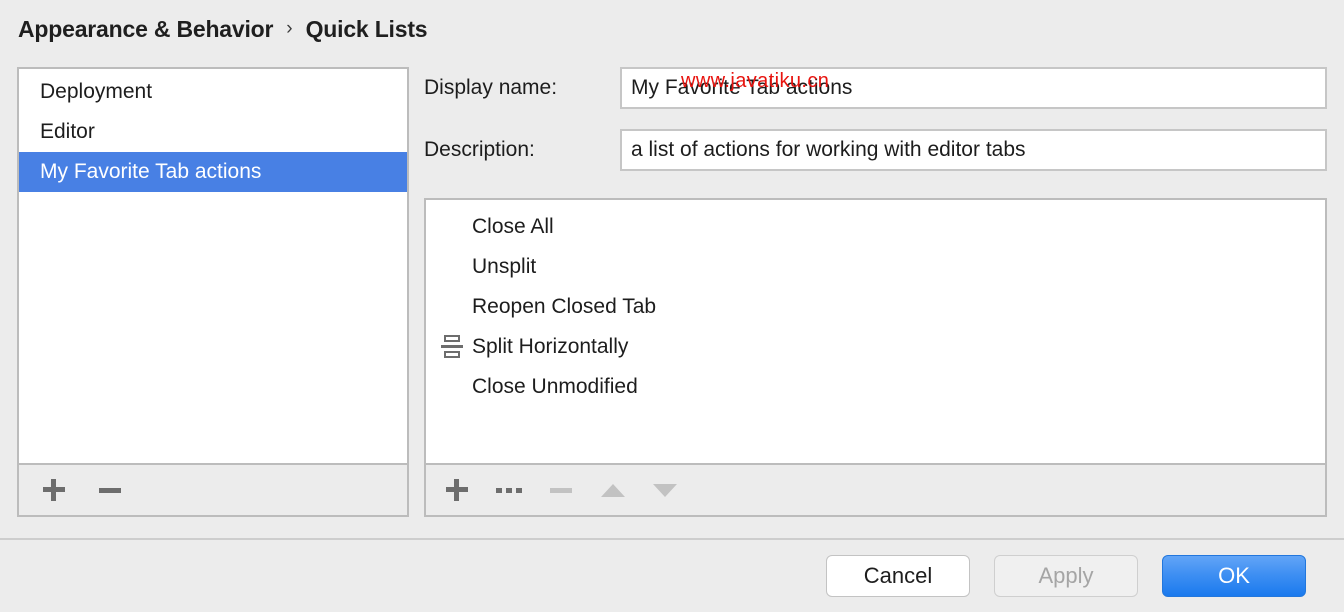  Describe the element at coordinates (491, 87) in the screenshot. I see `display-name-label: Display name:` at that location.